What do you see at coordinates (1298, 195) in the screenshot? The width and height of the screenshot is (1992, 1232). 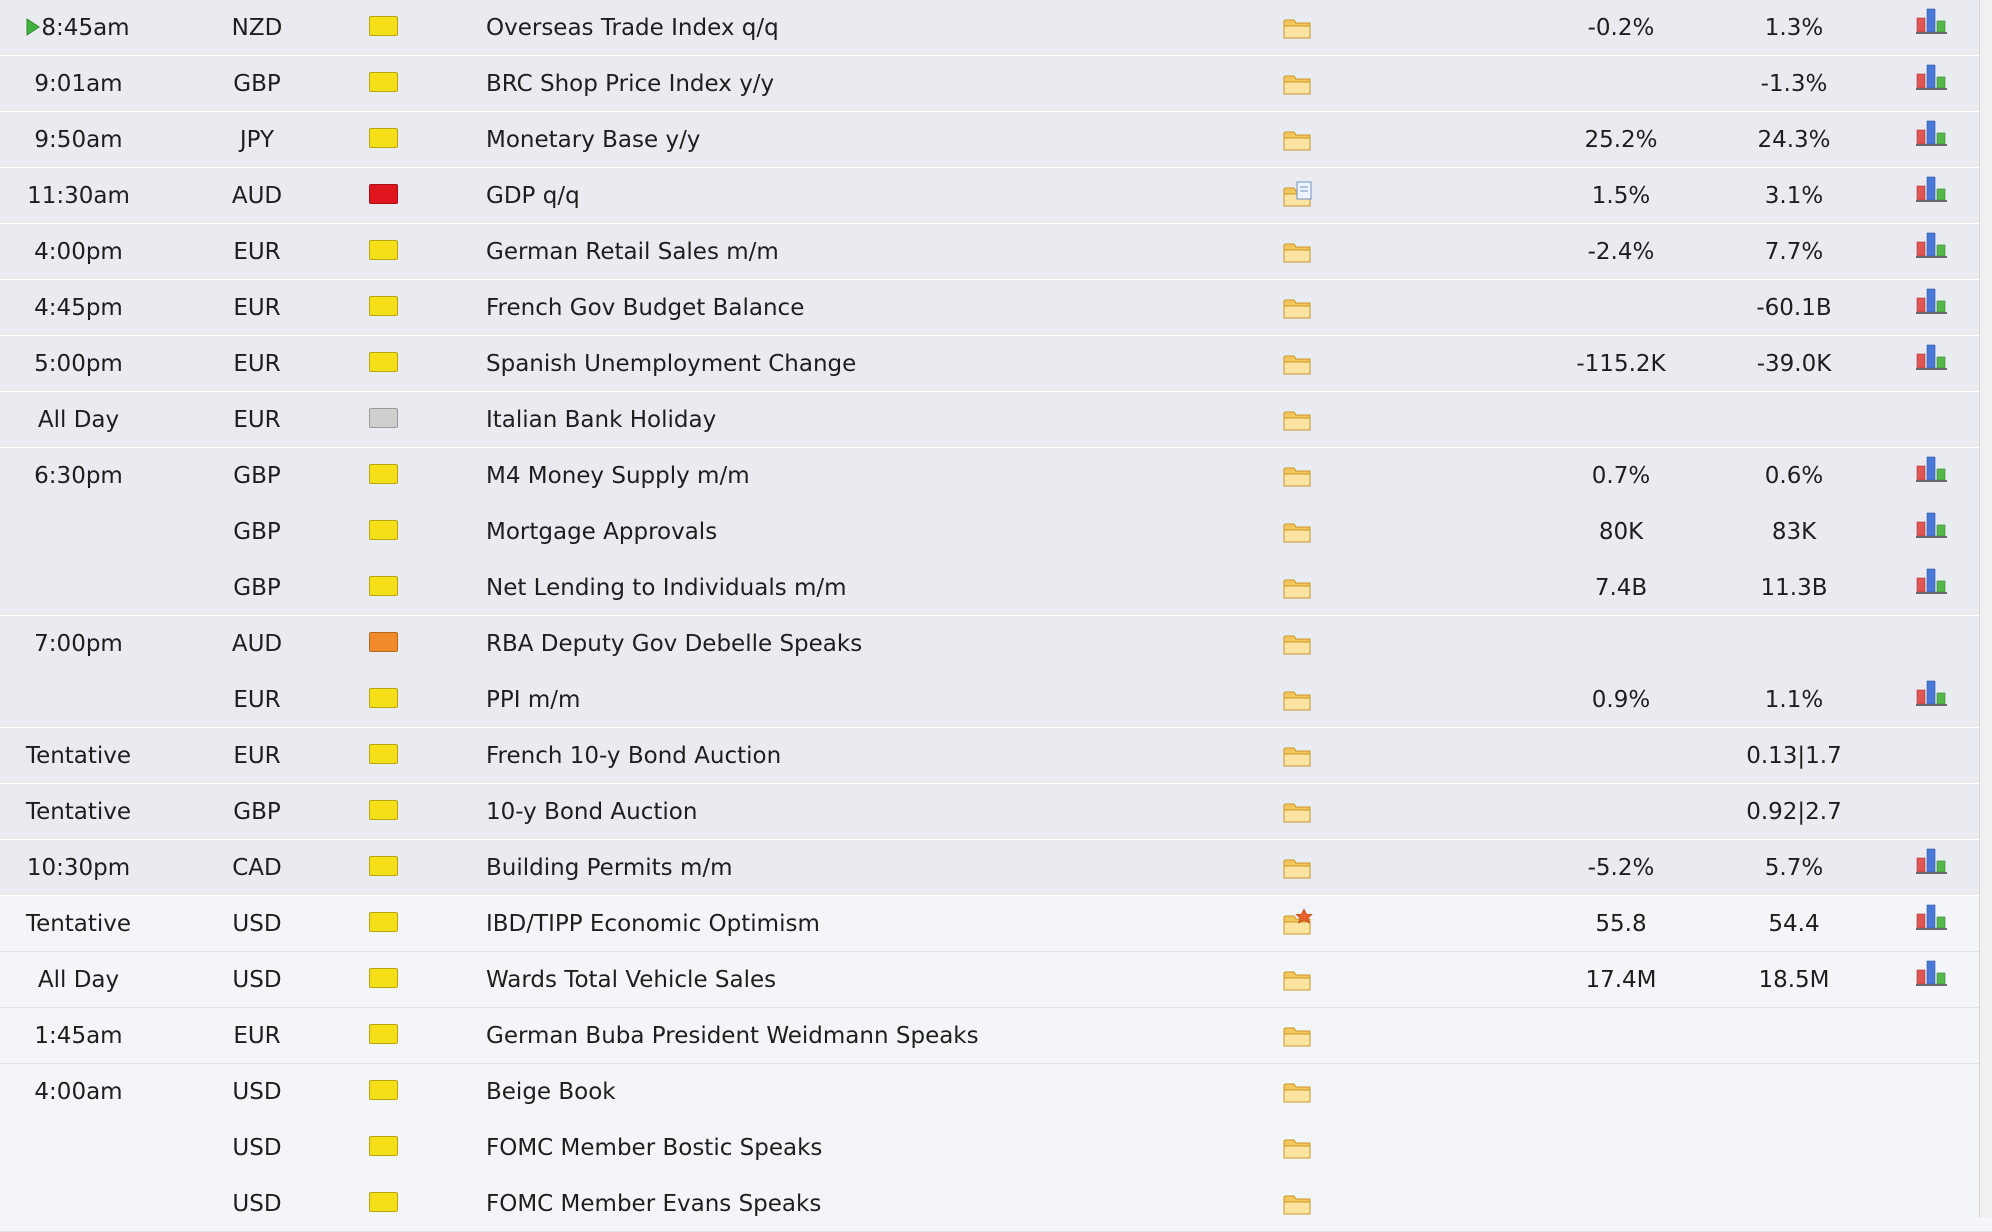 I see `folder-doc-icon` at bounding box center [1298, 195].